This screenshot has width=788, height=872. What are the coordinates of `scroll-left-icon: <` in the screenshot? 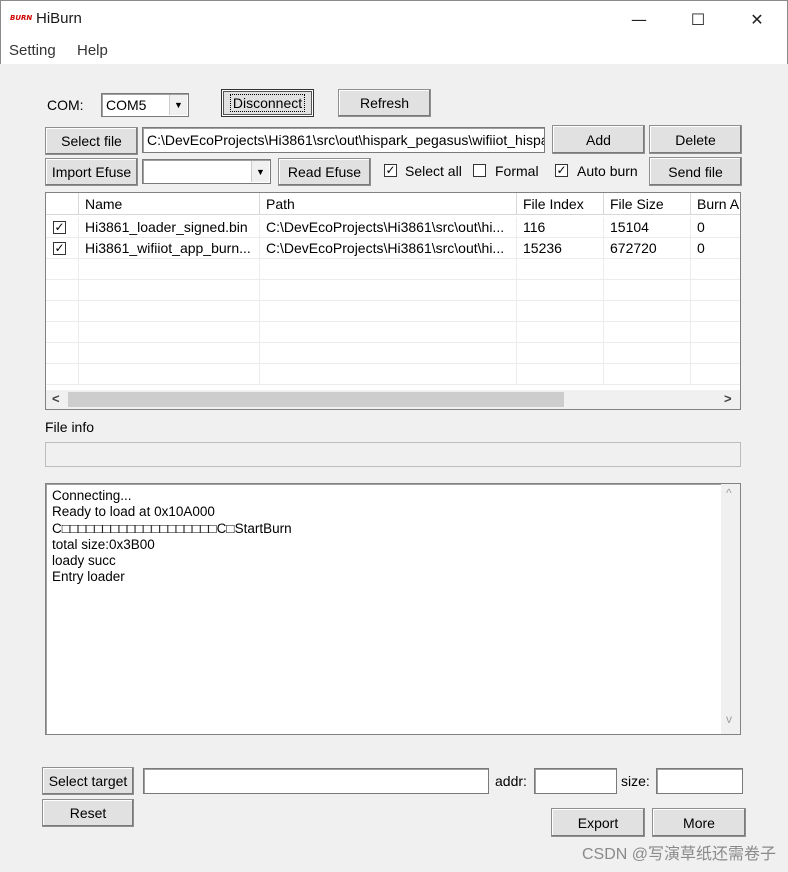 It's located at (56, 398).